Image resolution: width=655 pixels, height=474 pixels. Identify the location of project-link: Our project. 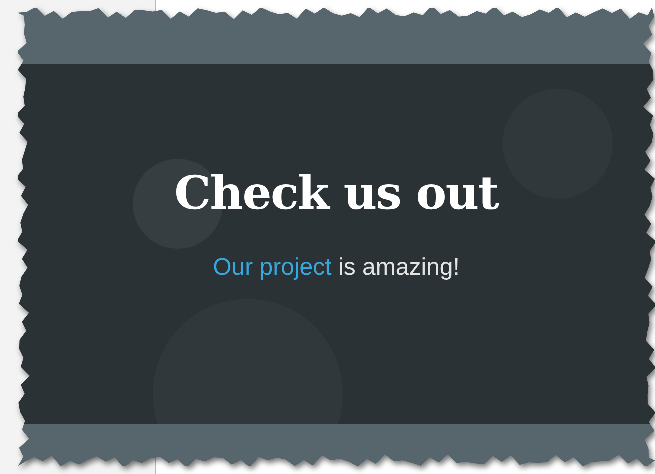
(272, 267).